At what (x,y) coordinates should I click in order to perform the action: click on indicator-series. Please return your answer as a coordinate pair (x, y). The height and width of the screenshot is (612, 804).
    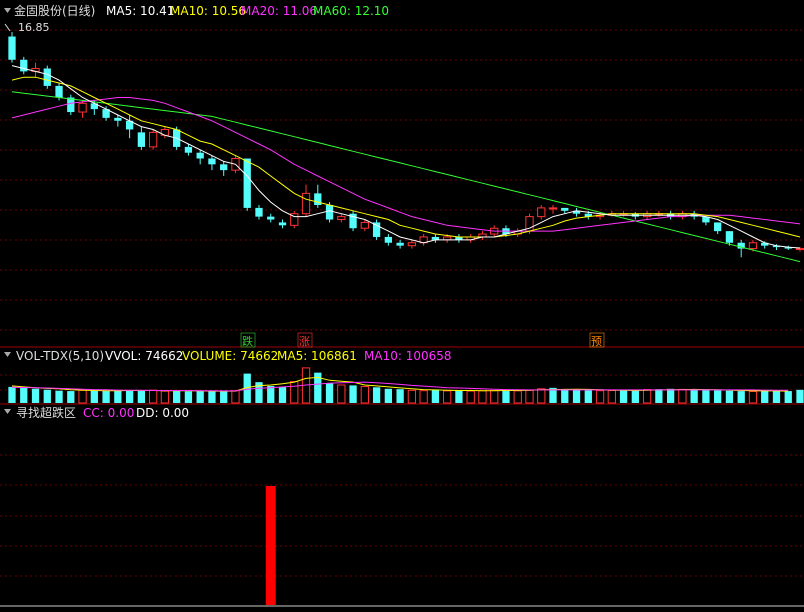
    Looking at the image, I should click on (270, 545).